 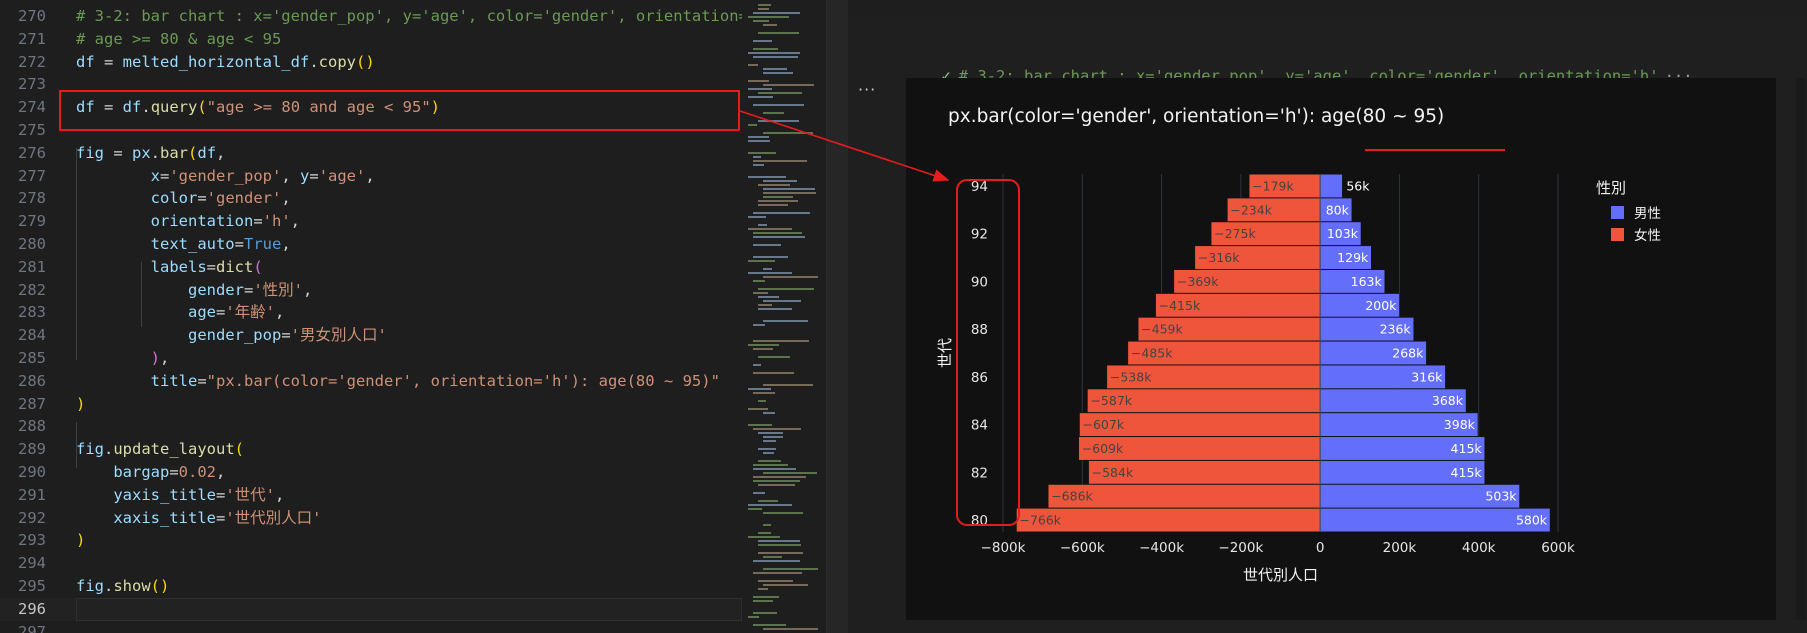 What do you see at coordinates (32, 266) in the screenshot?
I see `line-number: 281` at bounding box center [32, 266].